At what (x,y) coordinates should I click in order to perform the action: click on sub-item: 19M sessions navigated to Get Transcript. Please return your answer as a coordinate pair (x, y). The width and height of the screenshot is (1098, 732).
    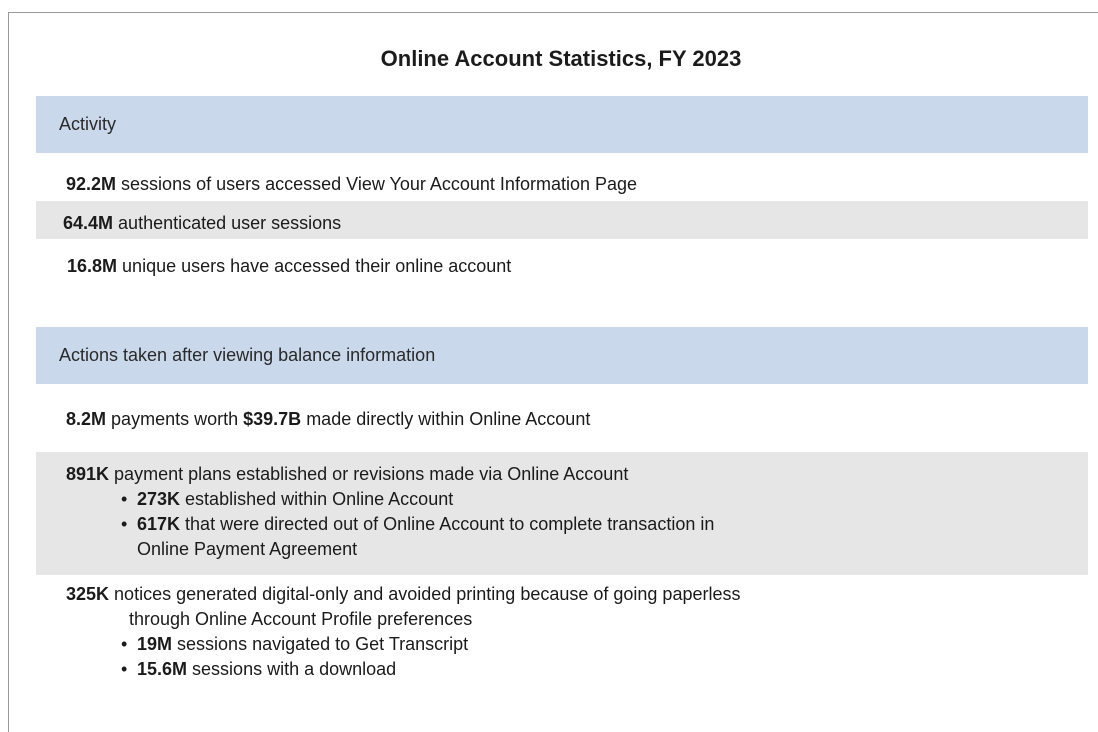
    Looking at the image, I should click on (604, 644).